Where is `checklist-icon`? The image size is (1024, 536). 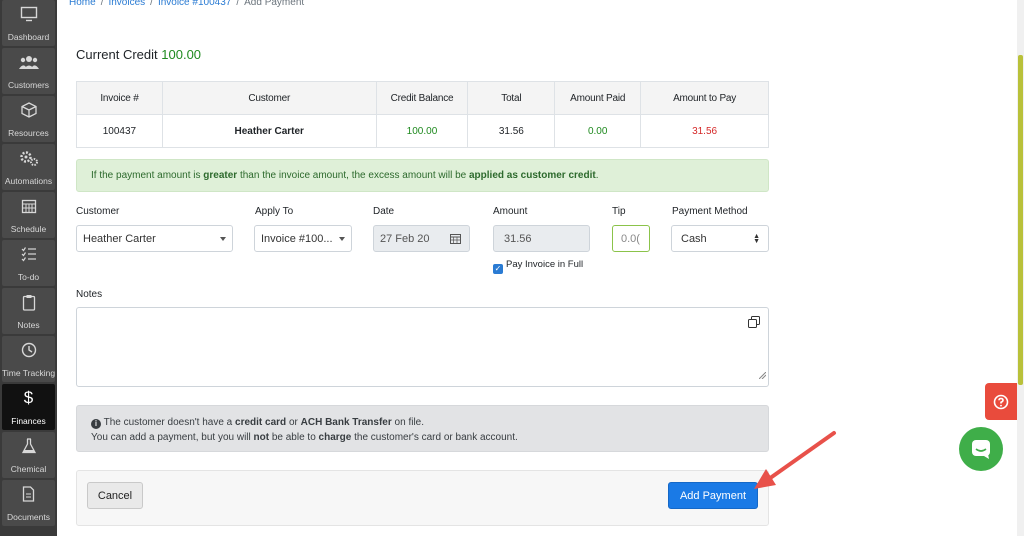 checklist-icon is located at coordinates (28, 254).